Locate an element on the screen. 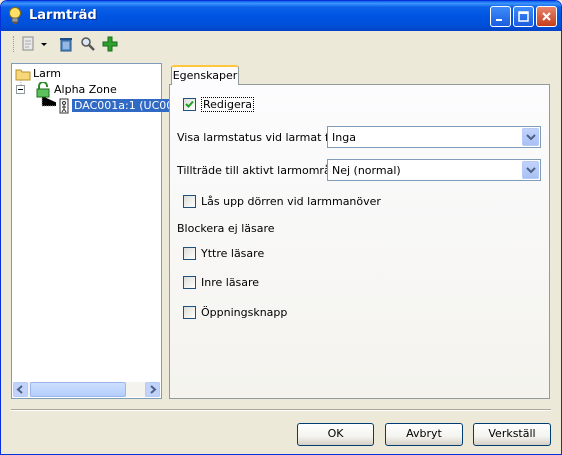 This screenshot has height=455, width=562. scroll-thumb is located at coordinates (78, 389).